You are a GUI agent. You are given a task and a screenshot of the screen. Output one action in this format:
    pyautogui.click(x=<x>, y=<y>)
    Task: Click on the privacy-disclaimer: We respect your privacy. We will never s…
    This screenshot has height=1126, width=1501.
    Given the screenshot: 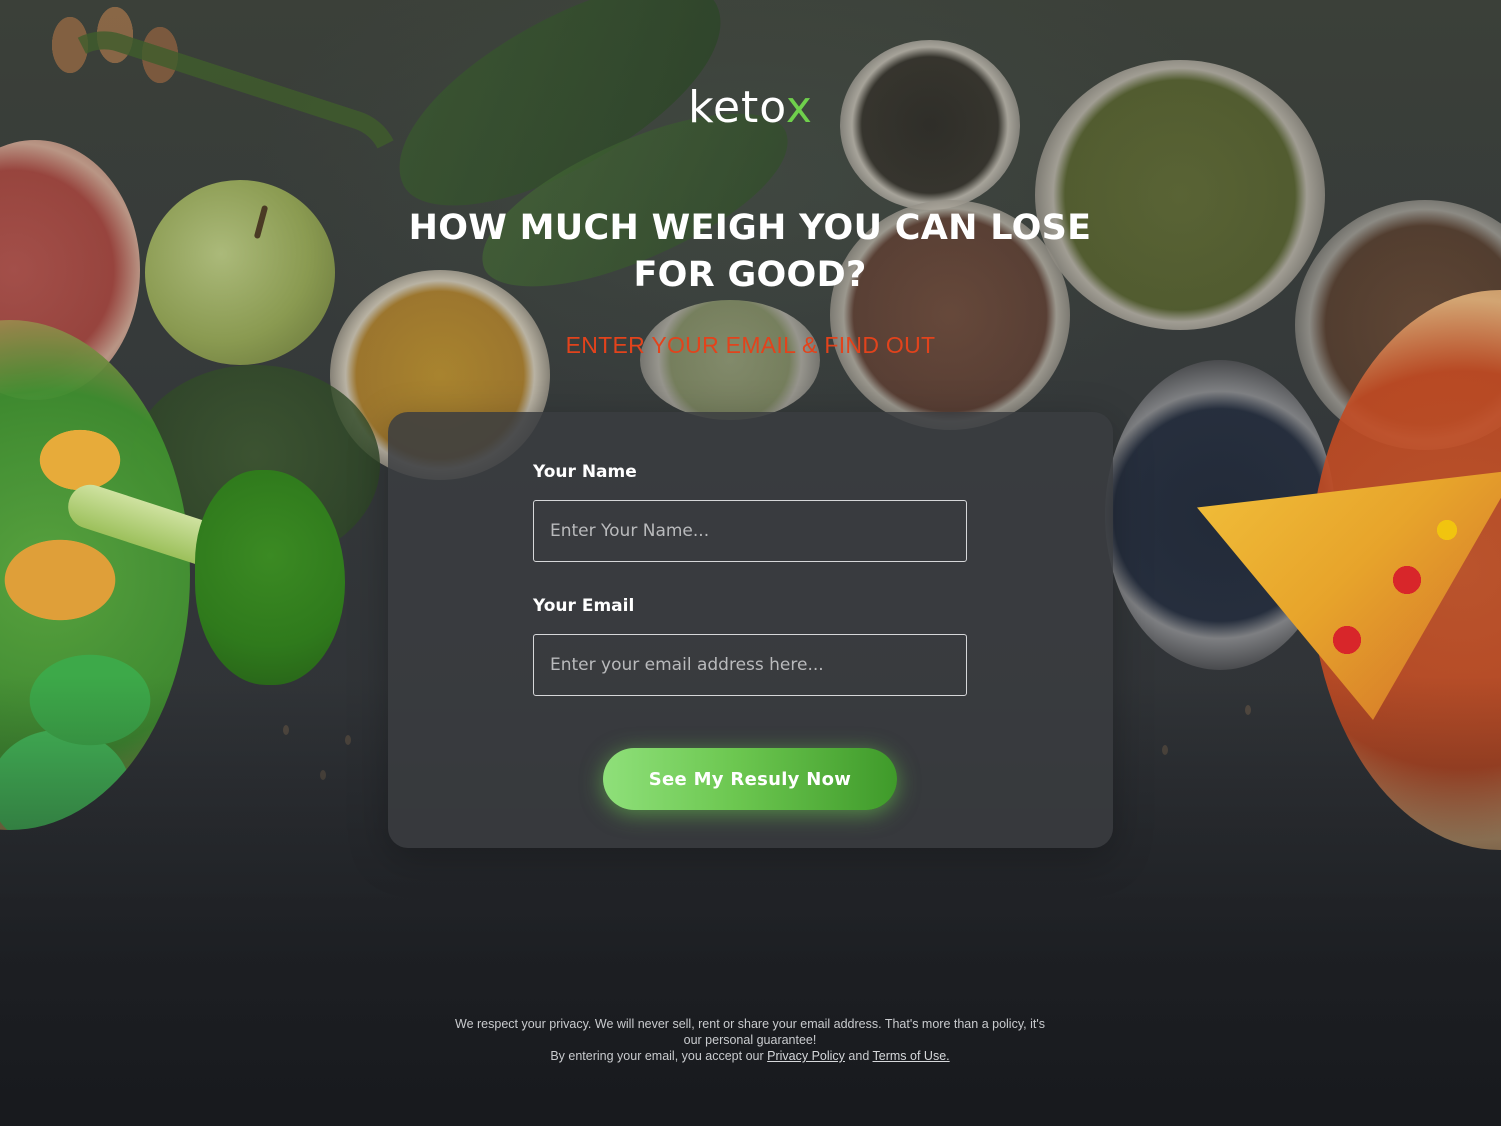 What is the action you would take?
    pyautogui.click(x=750, y=1040)
    